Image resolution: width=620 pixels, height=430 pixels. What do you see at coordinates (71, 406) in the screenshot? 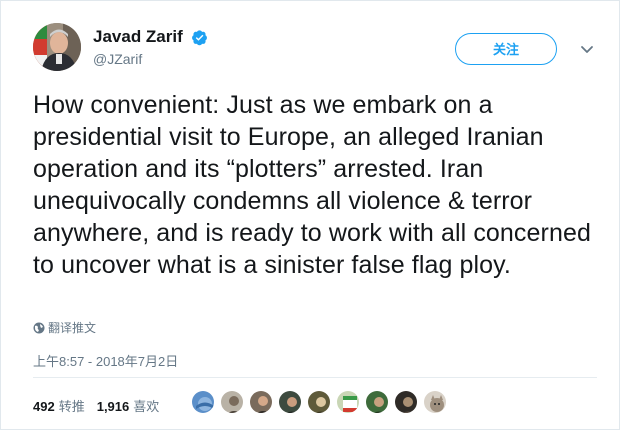
I see `retweet-label: 转推` at bounding box center [71, 406].